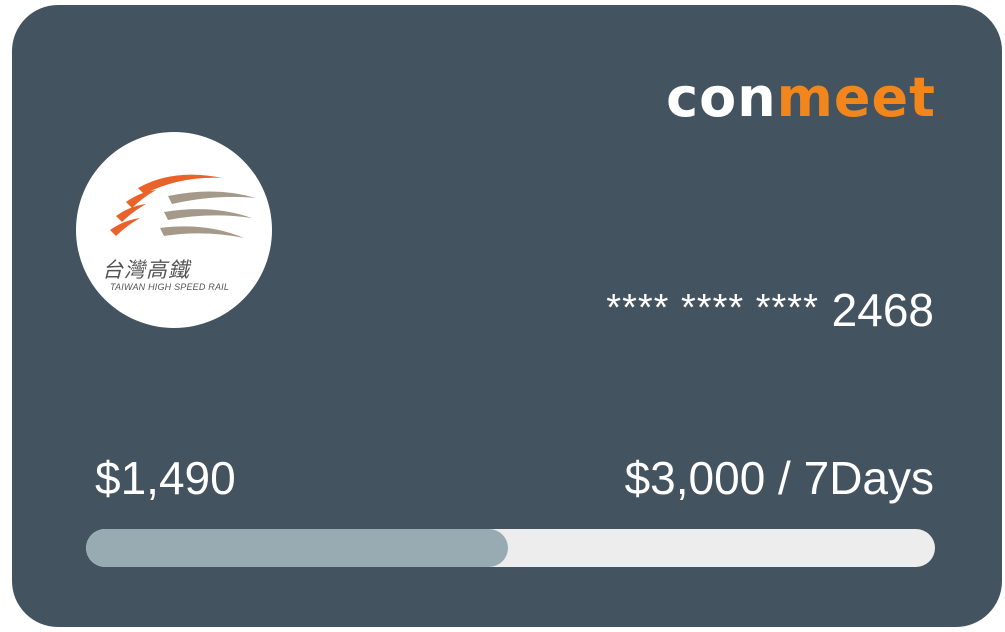  What do you see at coordinates (183, 206) in the screenshot?
I see `high-speed-rail-emblem-icon` at bounding box center [183, 206].